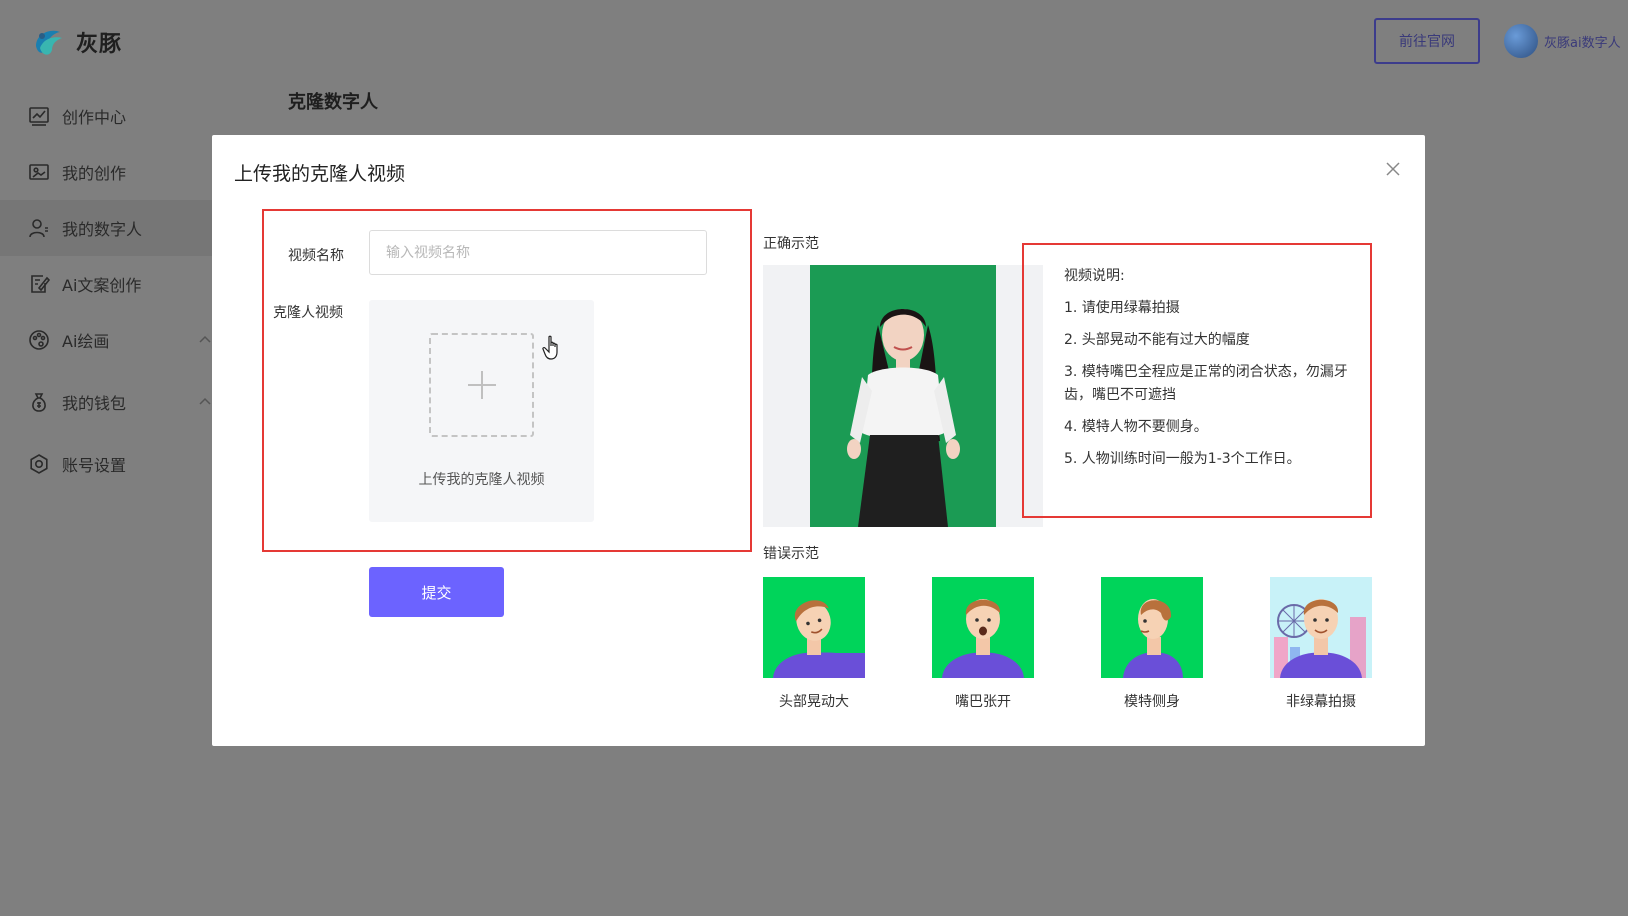 The height and width of the screenshot is (916, 1628). Describe the element at coordinates (39, 340) in the screenshot. I see `palette-icon` at that location.